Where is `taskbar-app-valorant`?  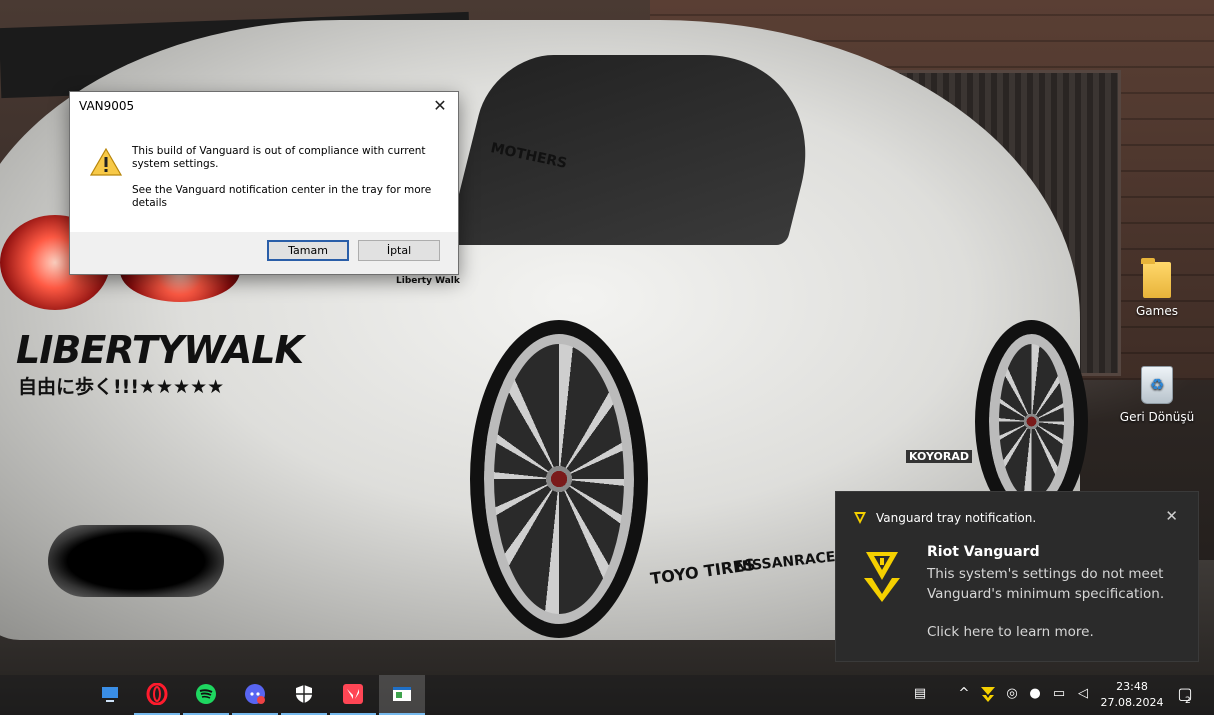
taskbar-app-valorant is located at coordinates (353, 695).